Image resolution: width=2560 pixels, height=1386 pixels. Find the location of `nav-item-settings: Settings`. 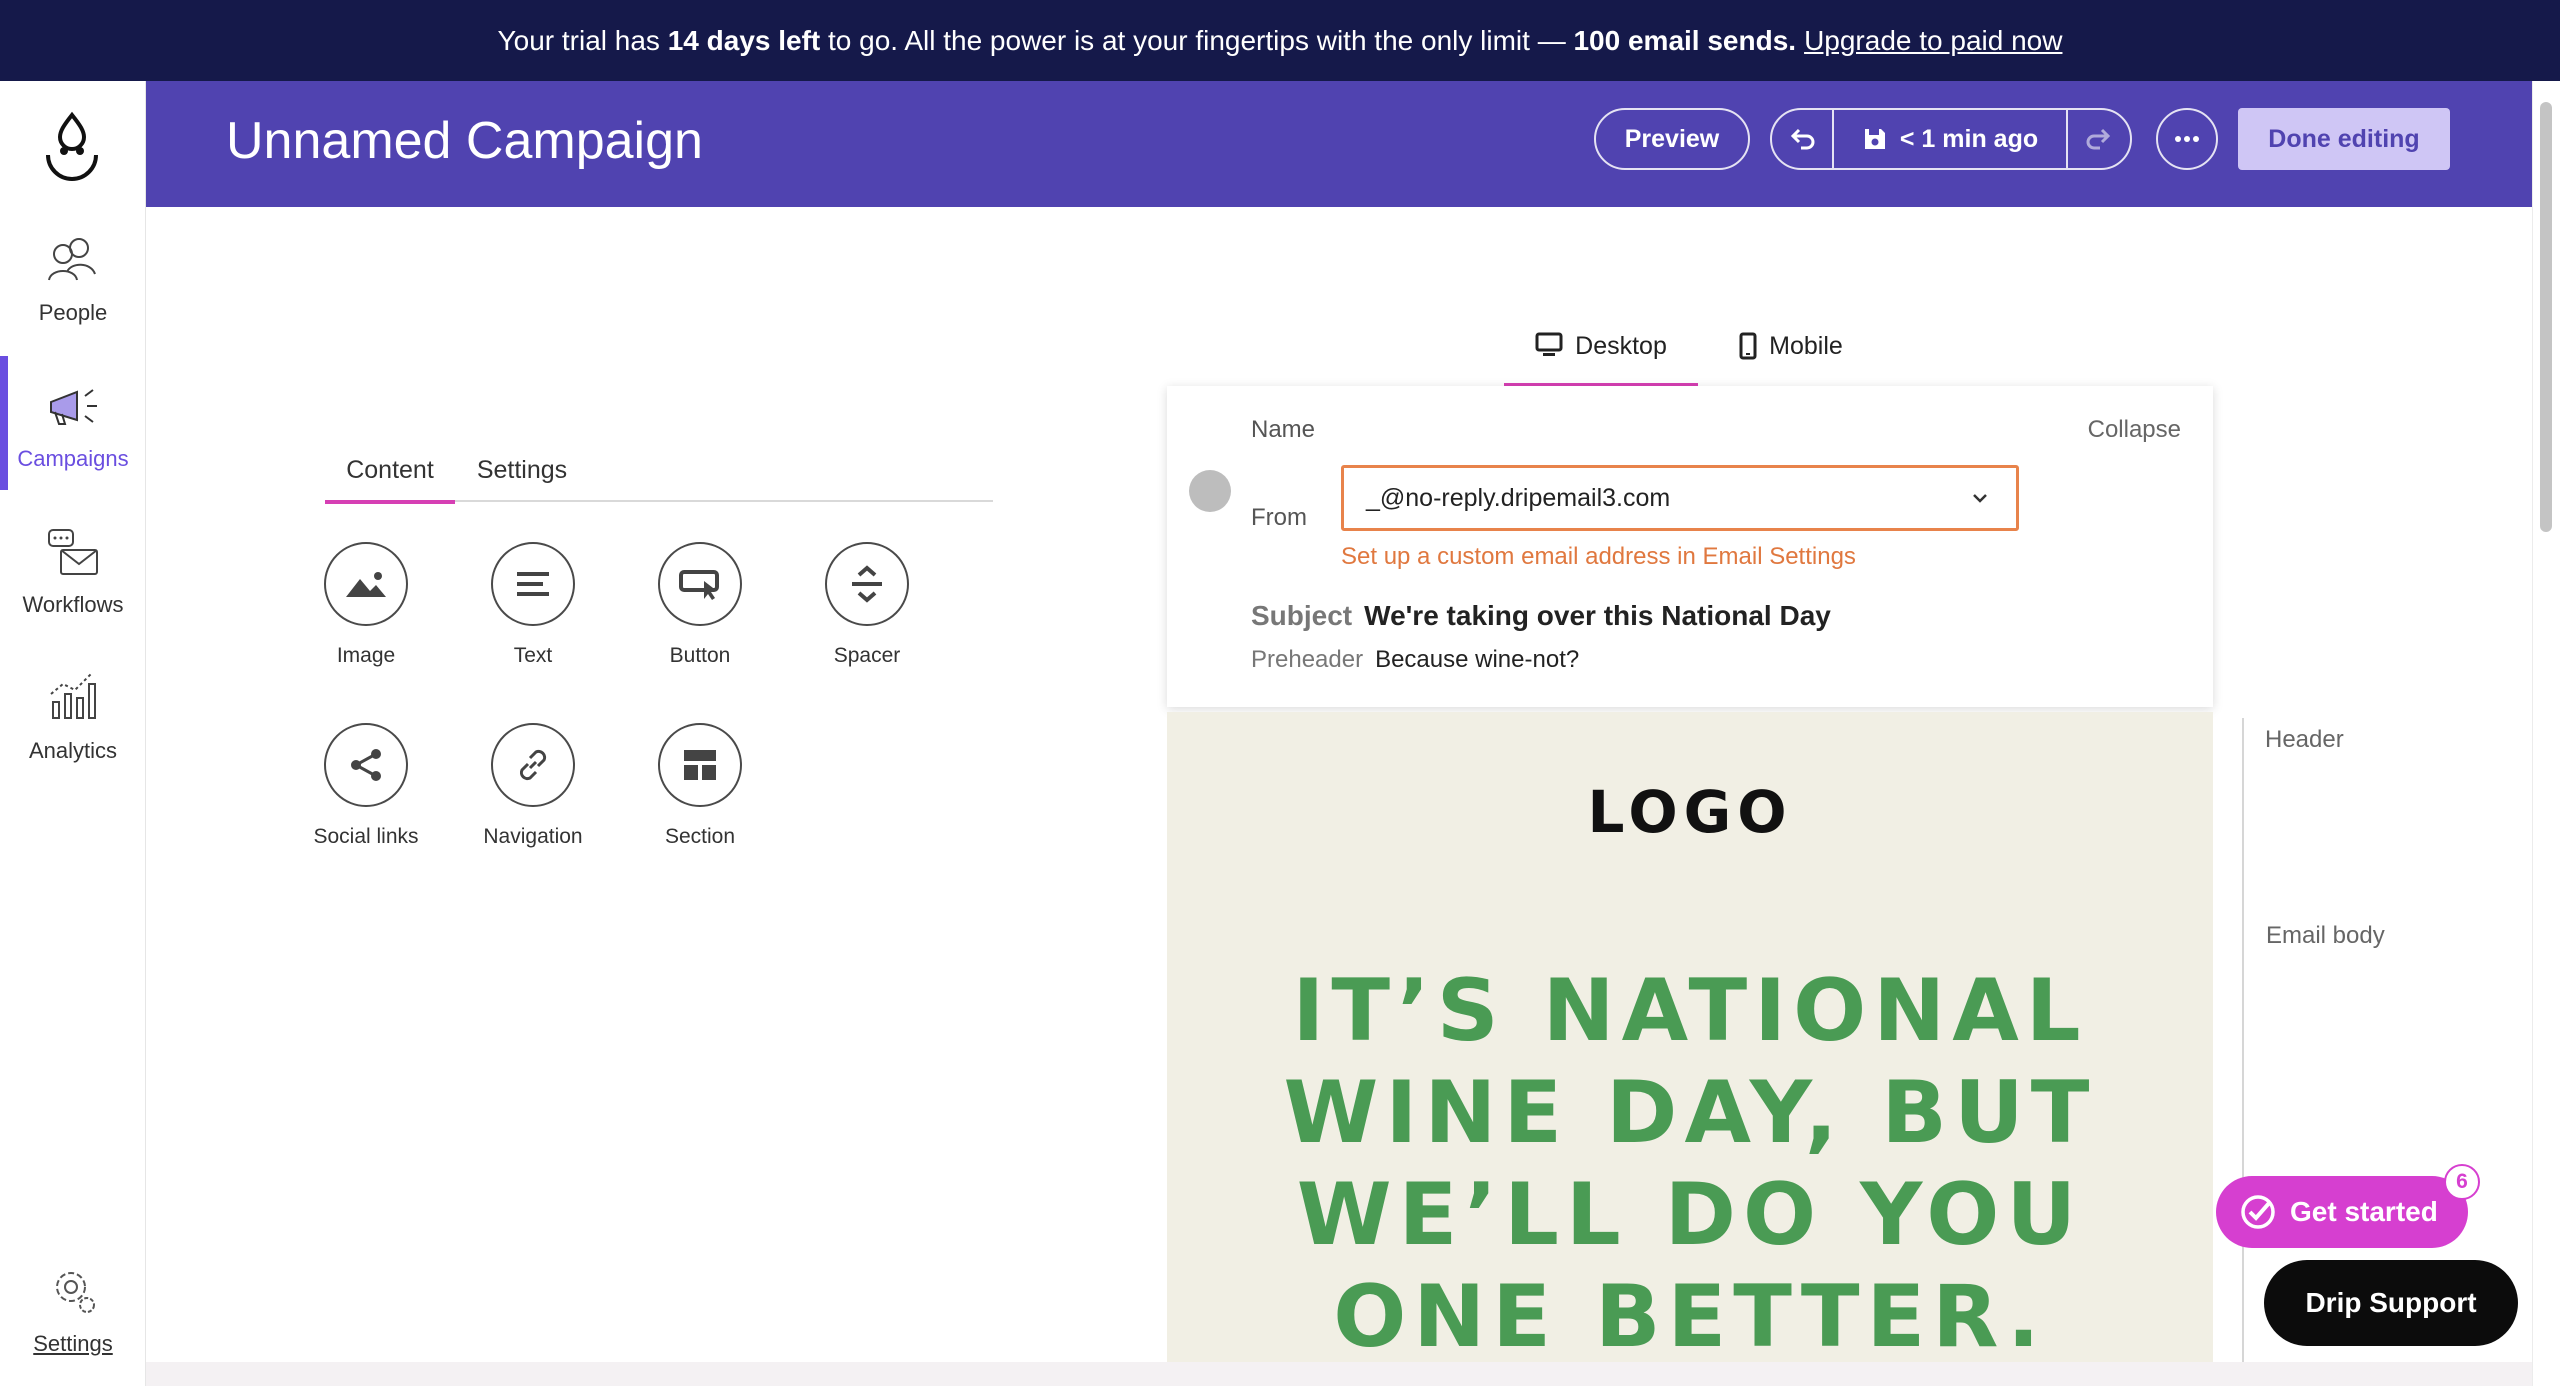

nav-item-settings: Settings is located at coordinates (73, 1308).